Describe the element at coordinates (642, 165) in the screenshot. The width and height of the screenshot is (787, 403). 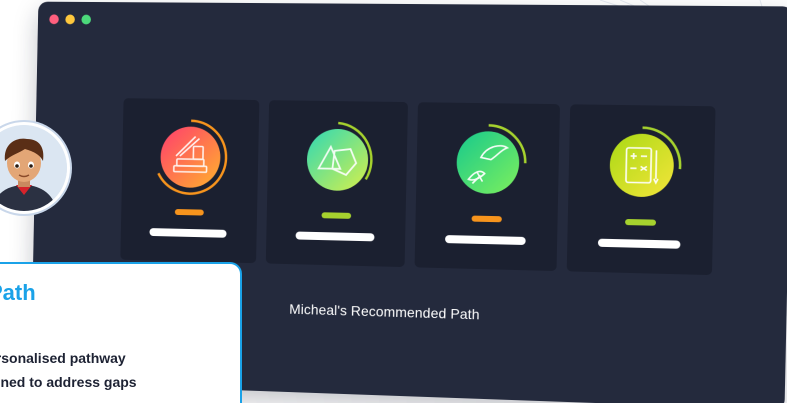
I see `math-calculator-icon` at that location.